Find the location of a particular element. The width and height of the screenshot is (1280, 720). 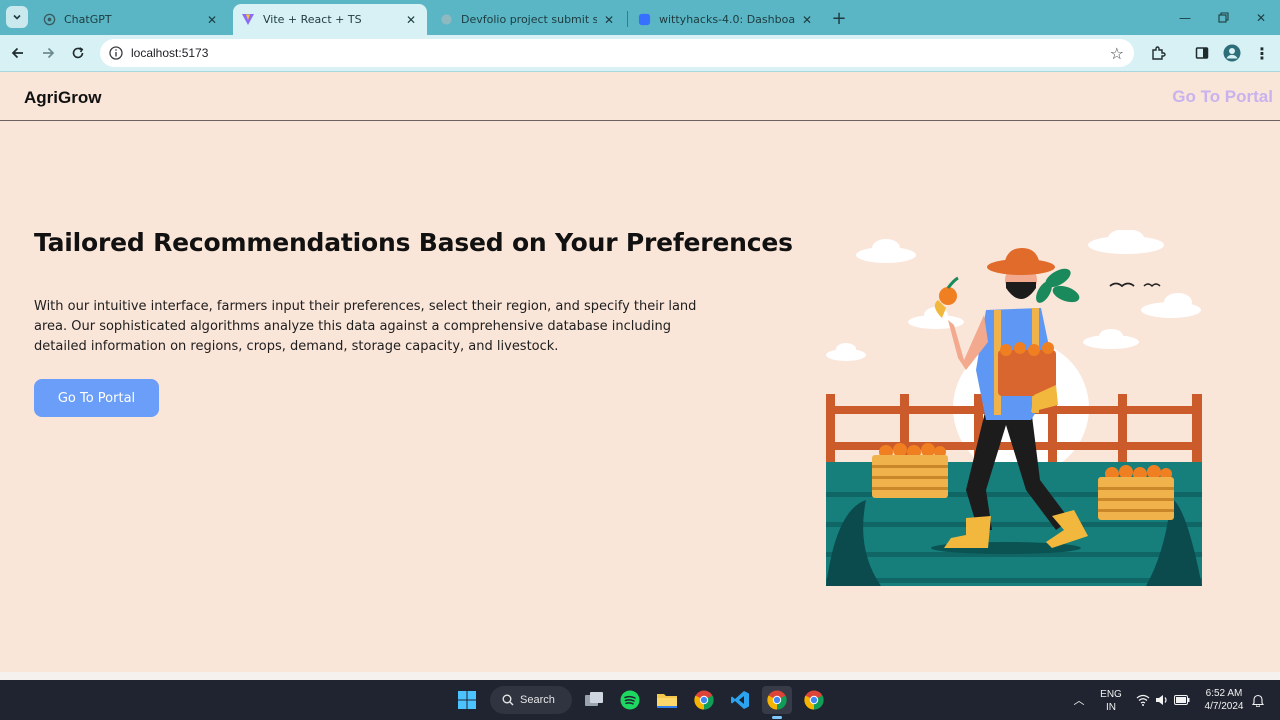

taskbar-search: Search is located at coordinates (531, 700).